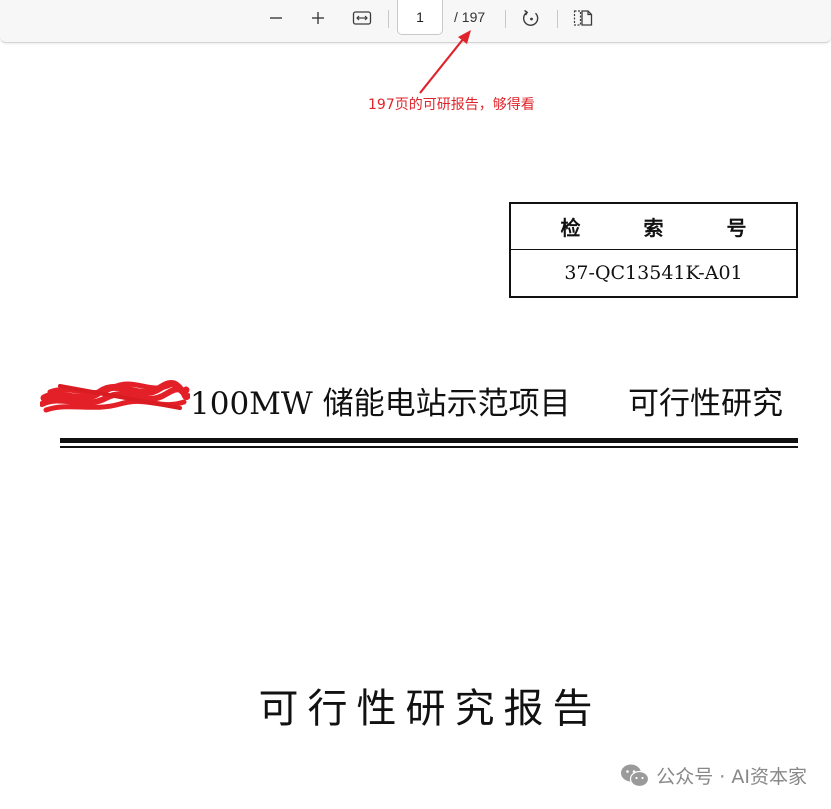  I want to click on project-title: 100MW 储能电站示范项目 可行性研究, so click(420, 399).